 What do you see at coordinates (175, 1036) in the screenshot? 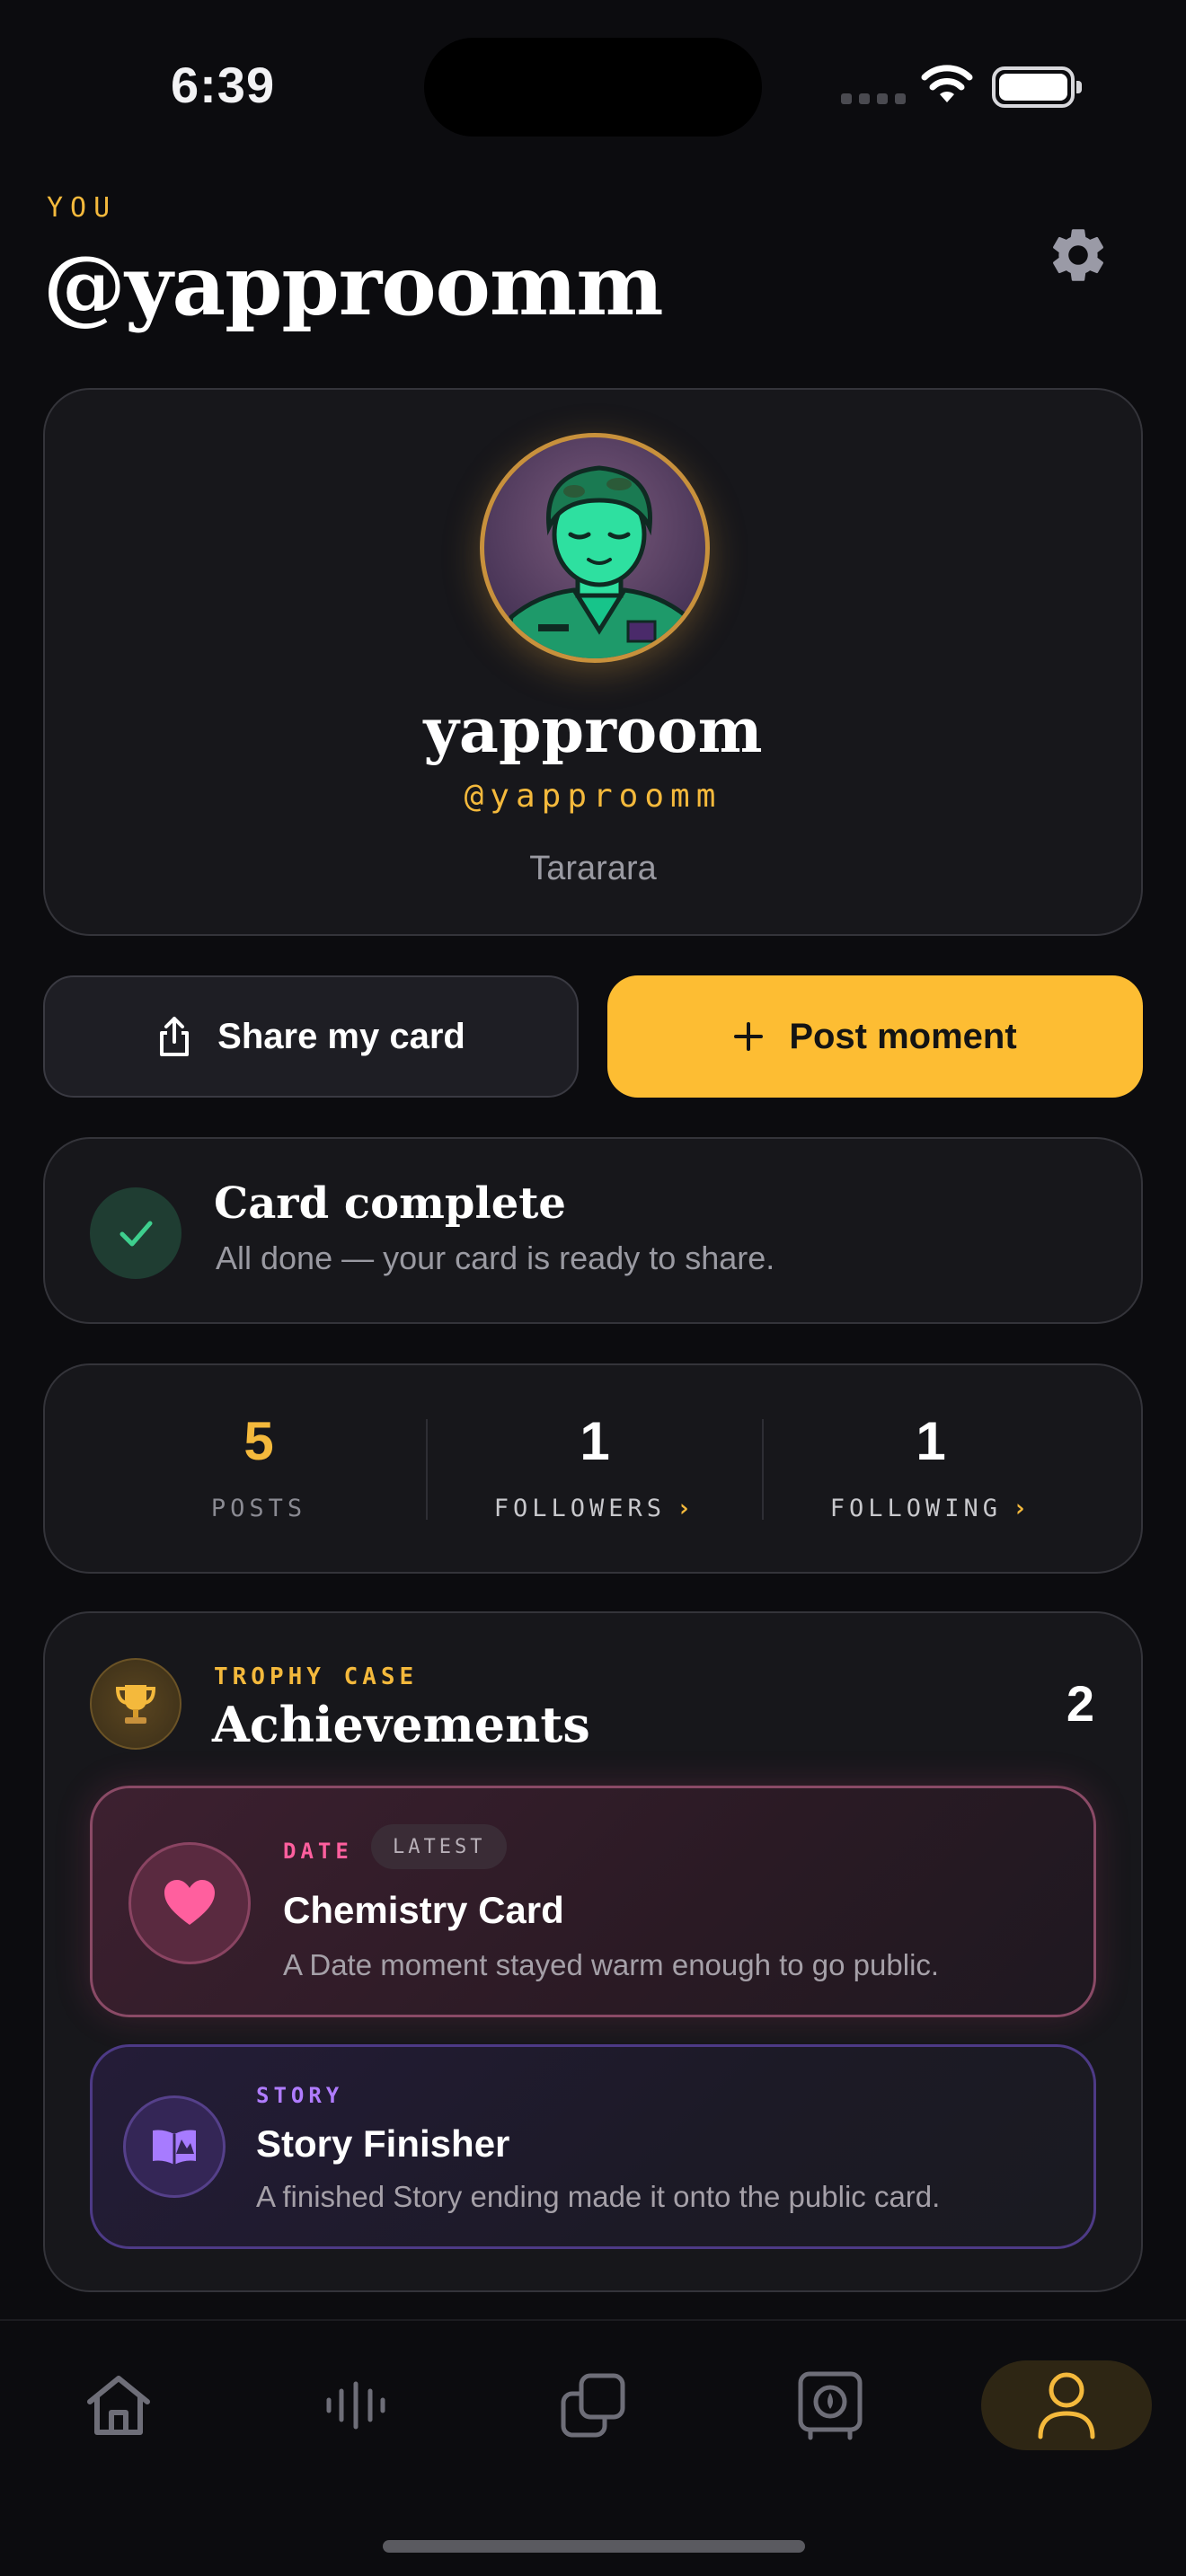
I see `share-icon` at bounding box center [175, 1036].